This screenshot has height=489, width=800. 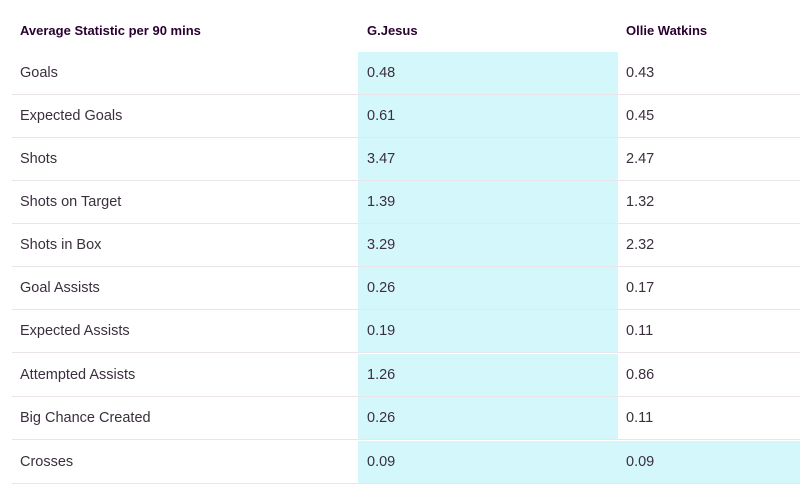 What do you see at coordinates (488, 116) in the screenshot?
I see `player1-value: 0.61` at bounding box center [488, 116].